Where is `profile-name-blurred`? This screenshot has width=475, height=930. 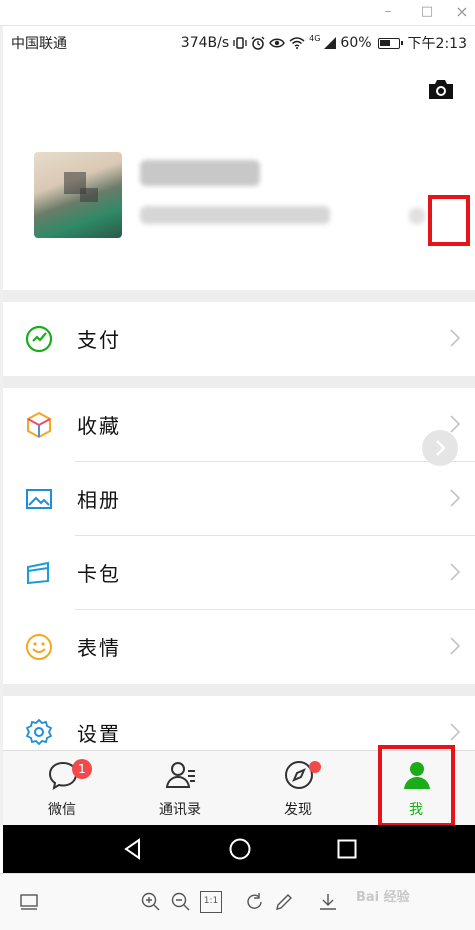
profile-name-blurred is located at coordinates (200, 173).